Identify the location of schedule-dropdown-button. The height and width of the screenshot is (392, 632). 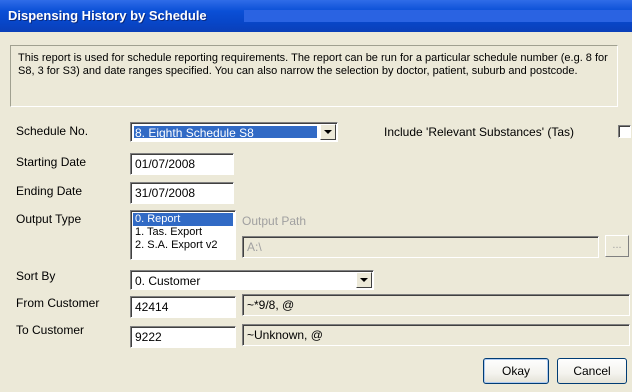
(328, 132).